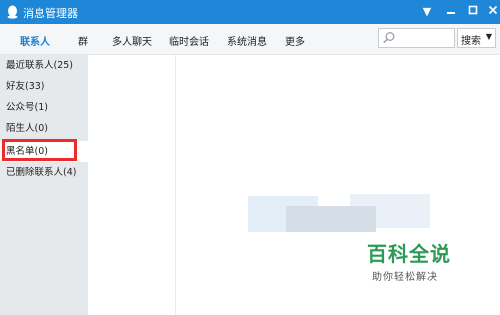  What do you see at coordinates (295, 40) in the screenshot?
I see `tab-more: 更多` at bounding box center [295, 40].